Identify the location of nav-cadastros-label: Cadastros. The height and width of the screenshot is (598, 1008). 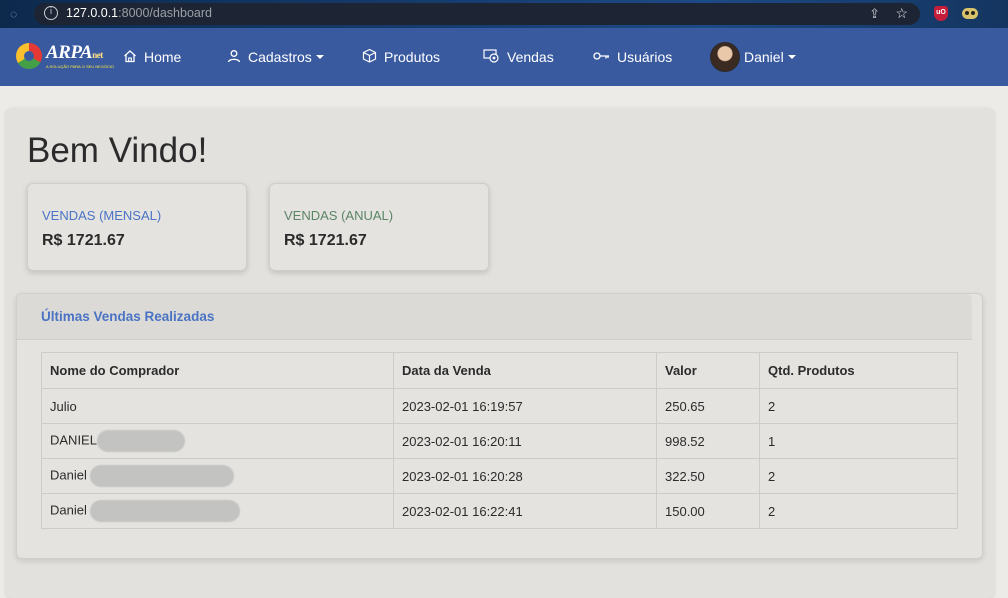
(280, 57).